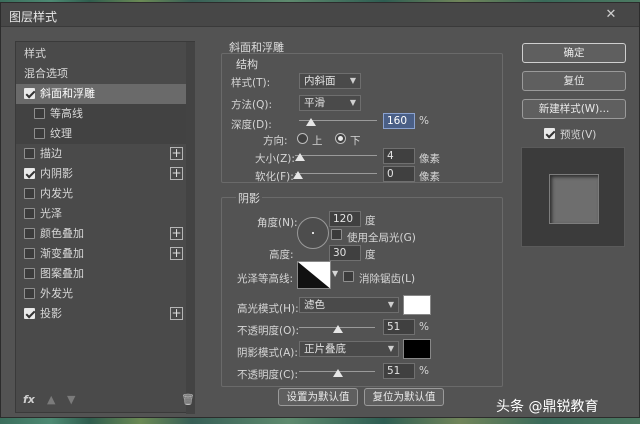 The width and height of the screenshot is (640, 424). What do you see at coordinates (66, 113) in the screenshot?
I see `style-item-label: 等高线` at bounding box center [66, 113].